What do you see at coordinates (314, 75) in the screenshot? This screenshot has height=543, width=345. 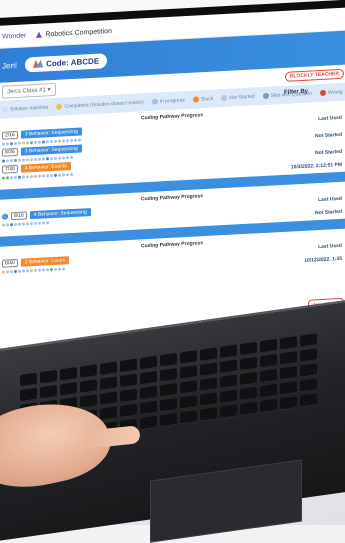 I see `blockly-teacher-button: BLOCKLY TEACHER` at bounding box center [314, 75].